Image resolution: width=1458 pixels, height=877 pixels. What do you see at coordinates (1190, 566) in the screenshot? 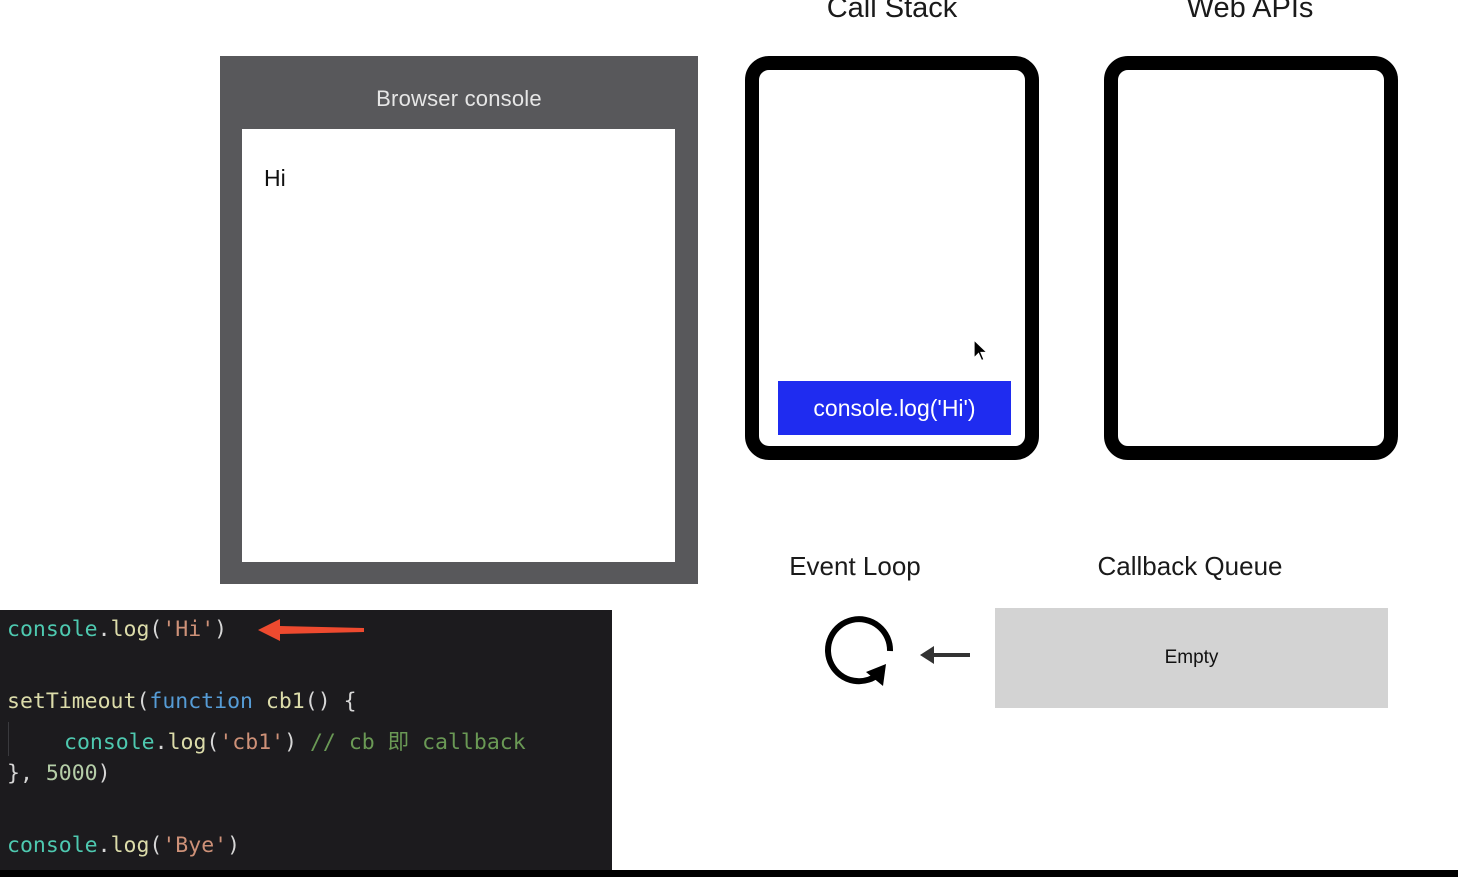
I see `callback-queue-heading: Callback Queue` at bounding box center [1190, 566].